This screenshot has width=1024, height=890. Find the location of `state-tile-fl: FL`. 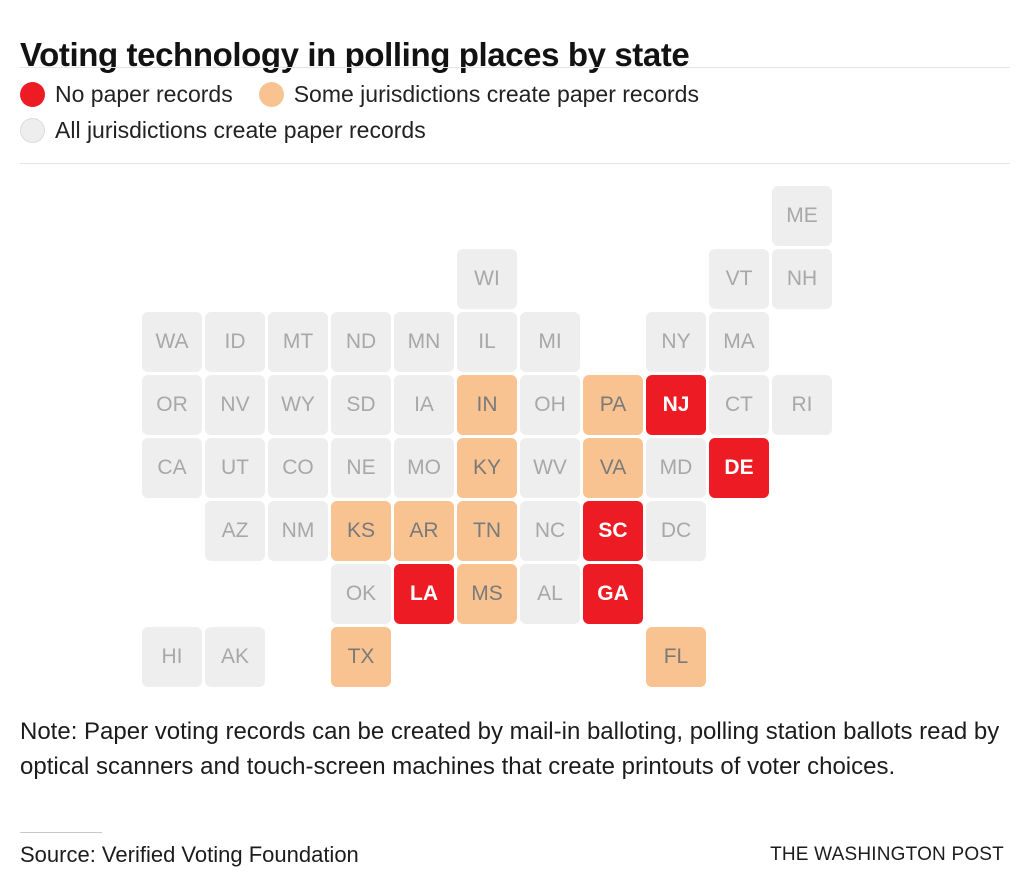

state-tile-fl: FL is located at coordinates (676, 657).